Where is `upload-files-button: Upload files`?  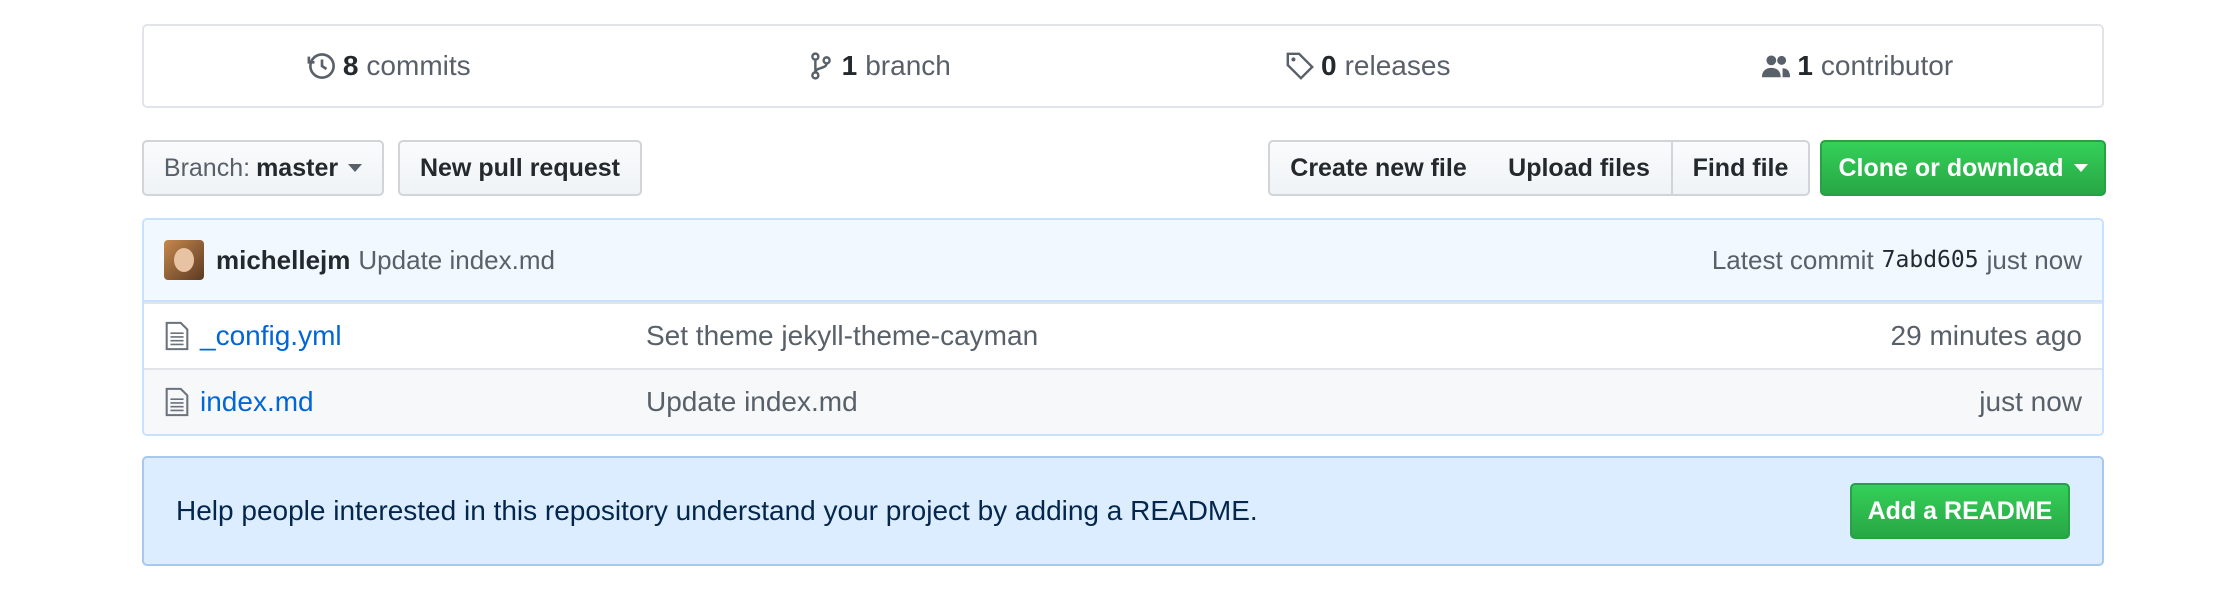 upload-files-button: Upload files is located at coordinates (1580, 168).